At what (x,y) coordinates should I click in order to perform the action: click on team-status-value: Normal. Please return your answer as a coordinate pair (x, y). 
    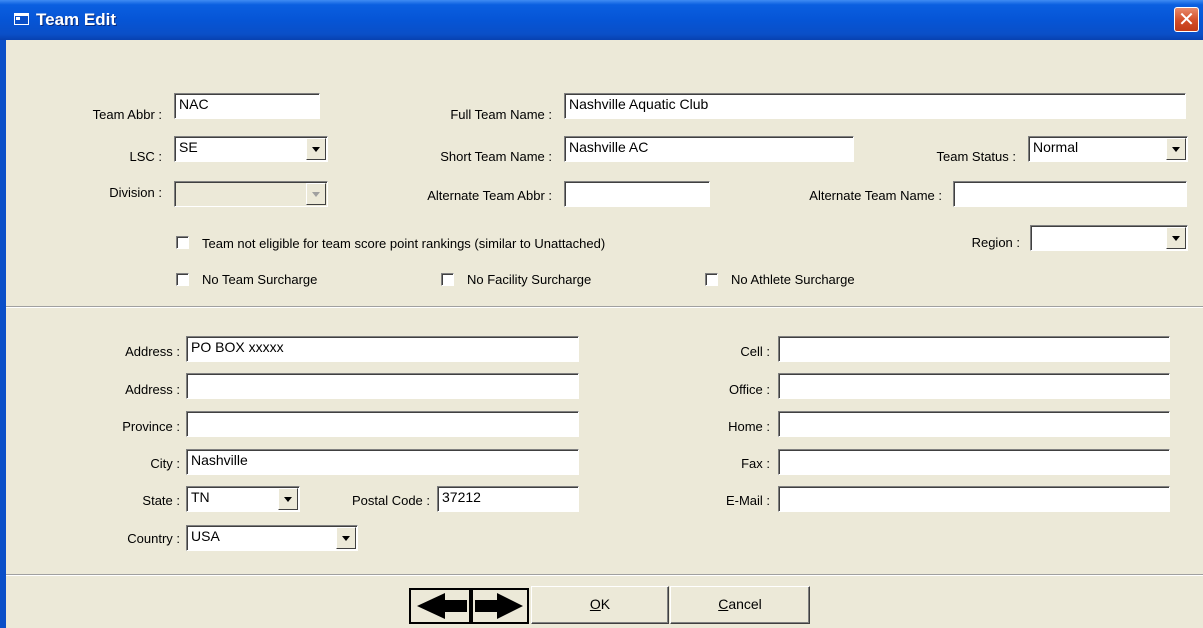
    Looking at the image, I should click on (1056, 147).